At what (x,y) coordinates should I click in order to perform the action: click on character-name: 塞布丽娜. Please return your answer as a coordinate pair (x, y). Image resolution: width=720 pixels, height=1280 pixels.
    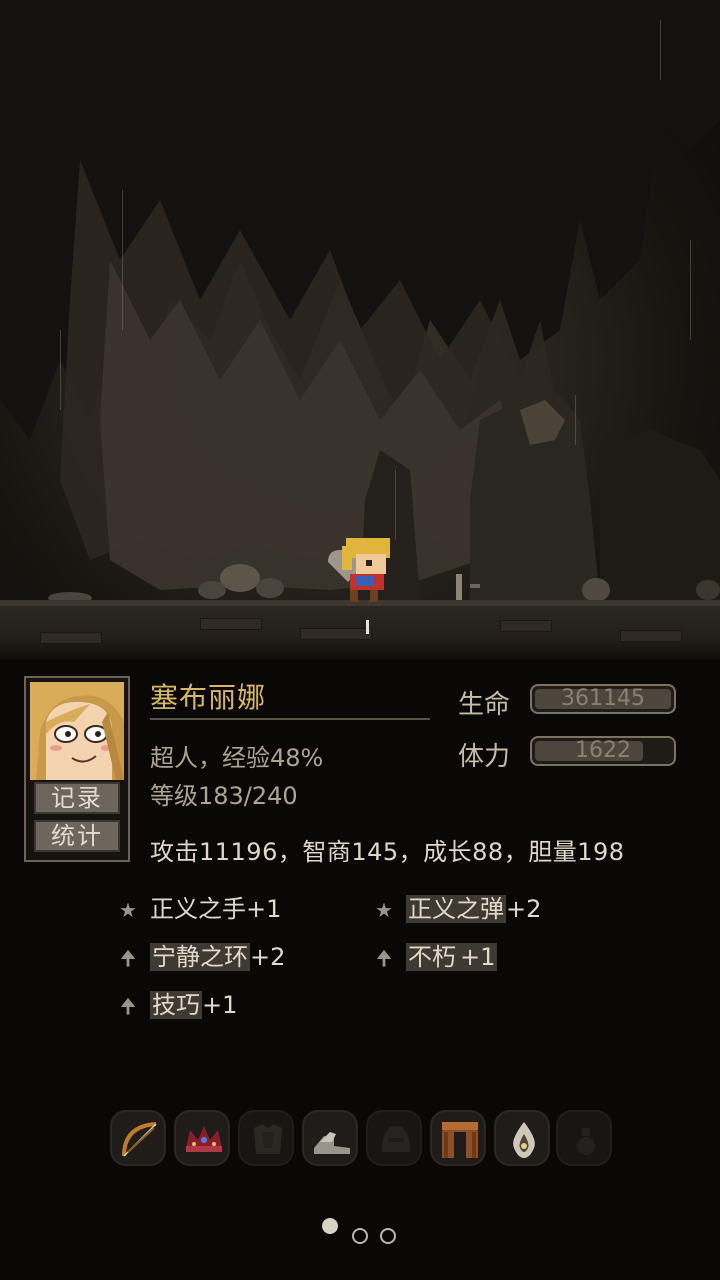
    Looking at the image, I should click on (208, 697).